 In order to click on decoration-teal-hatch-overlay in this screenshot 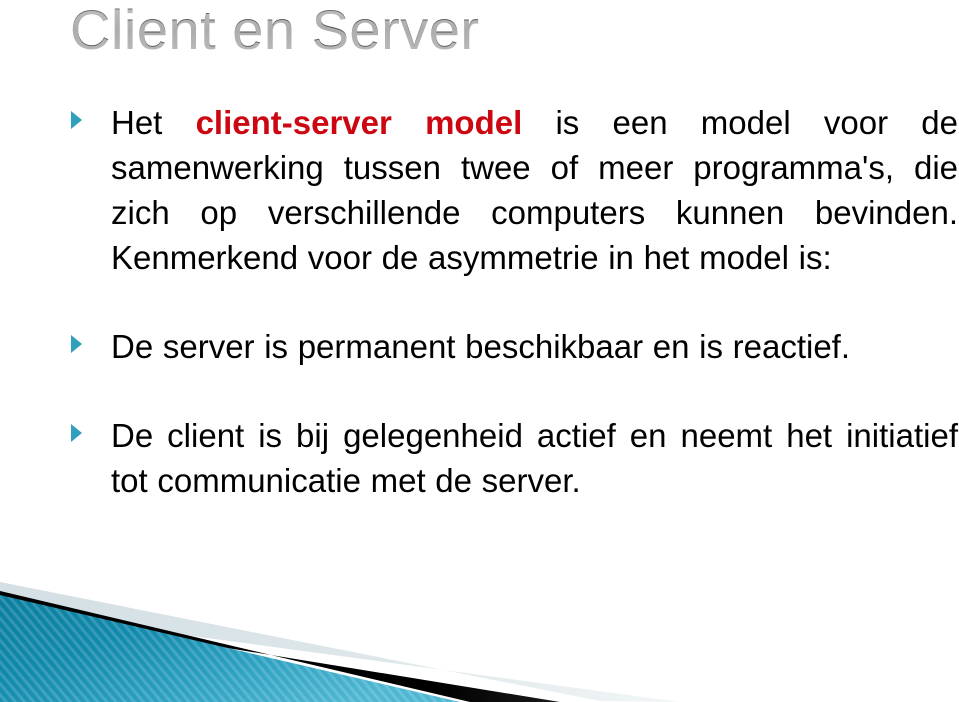, I will do `click(230, 648)`.